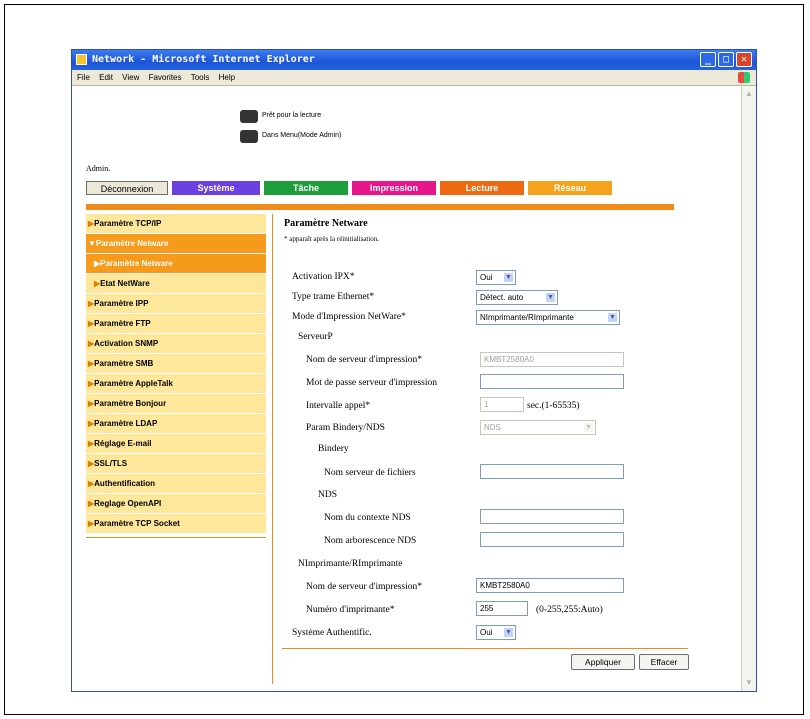  What do you see at coordinates (323, 277) in the screenshot?
I see `ipx-label: Activation IPX*` at bounding box center [323, 277].